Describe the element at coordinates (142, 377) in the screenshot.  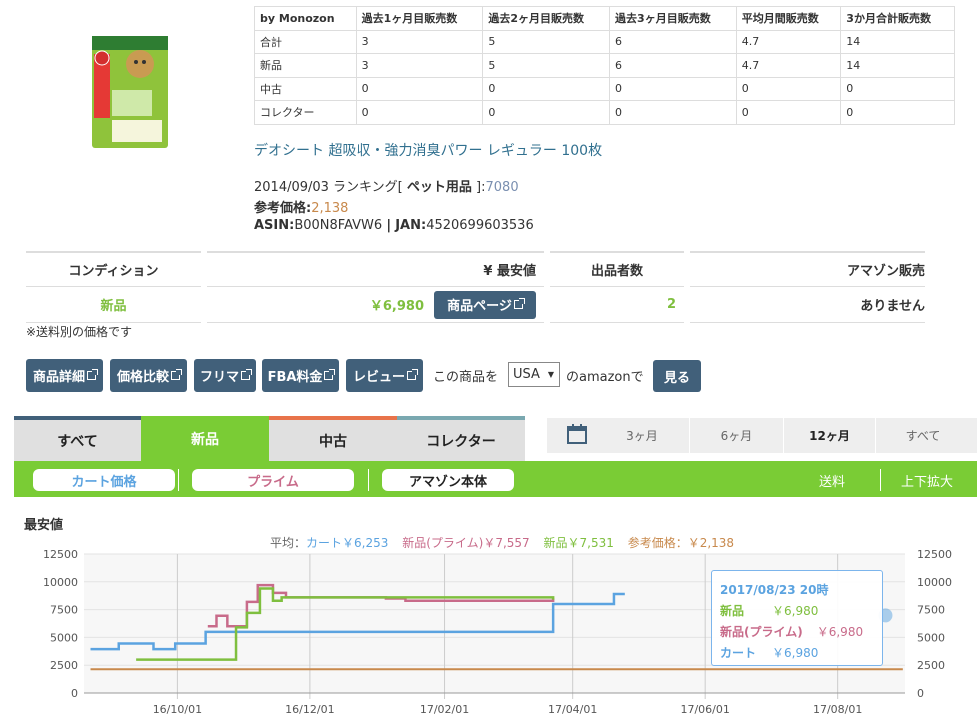
I see `button-label: 価格比較` at that location.